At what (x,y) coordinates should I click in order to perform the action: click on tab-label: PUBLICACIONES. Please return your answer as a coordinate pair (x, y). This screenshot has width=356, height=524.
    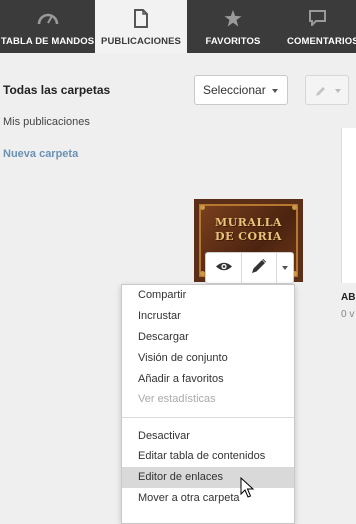
    Looking at the image, I should click on (141, 41).